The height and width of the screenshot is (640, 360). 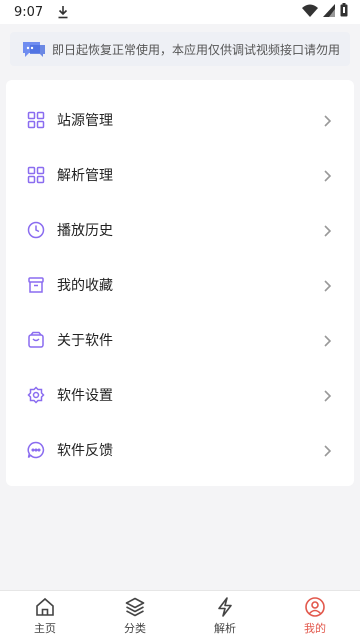 I want to click on tab-mine: 我的, so click(x=315, y=615).